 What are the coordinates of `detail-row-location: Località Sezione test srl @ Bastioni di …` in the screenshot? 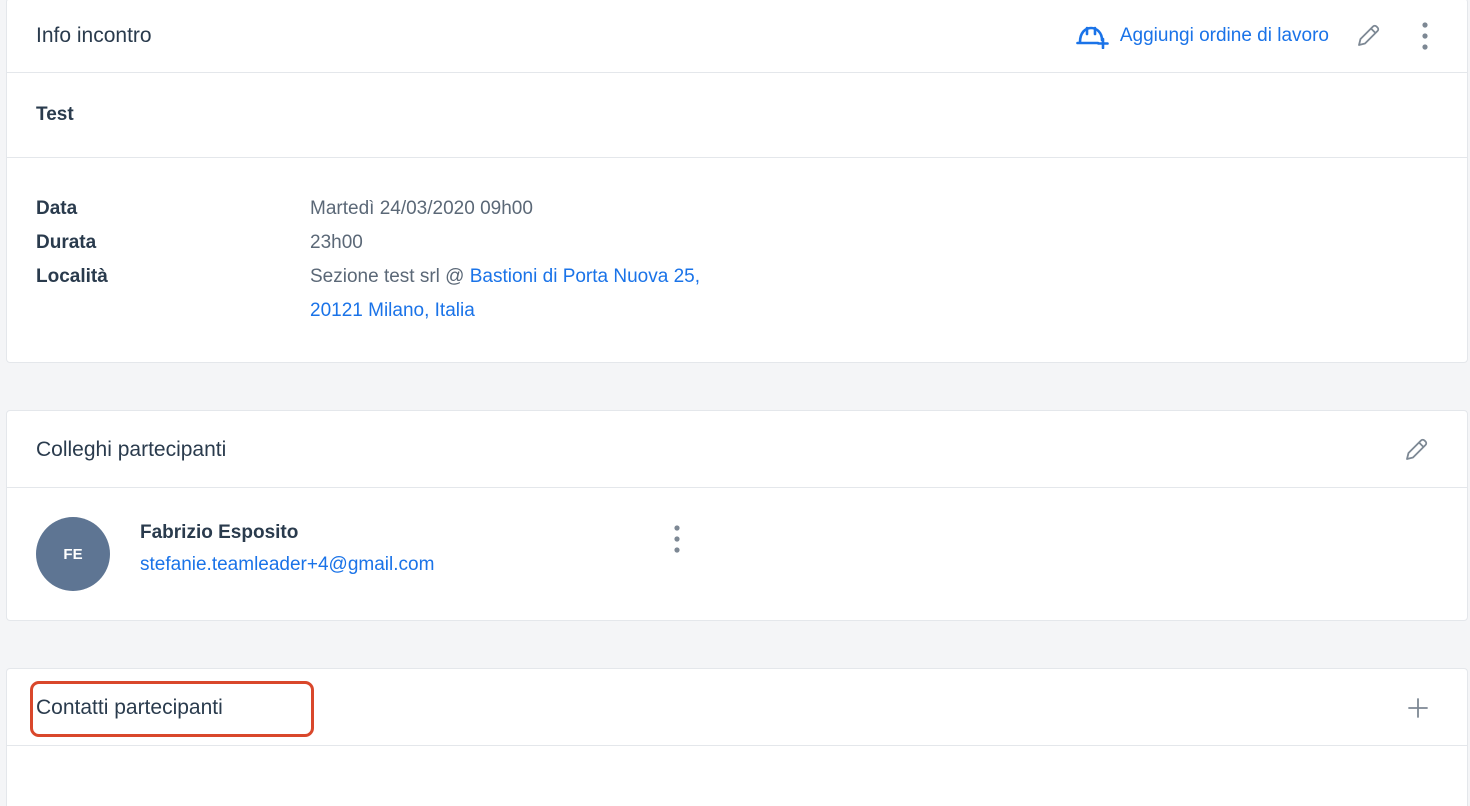 It's located at (751, 294).